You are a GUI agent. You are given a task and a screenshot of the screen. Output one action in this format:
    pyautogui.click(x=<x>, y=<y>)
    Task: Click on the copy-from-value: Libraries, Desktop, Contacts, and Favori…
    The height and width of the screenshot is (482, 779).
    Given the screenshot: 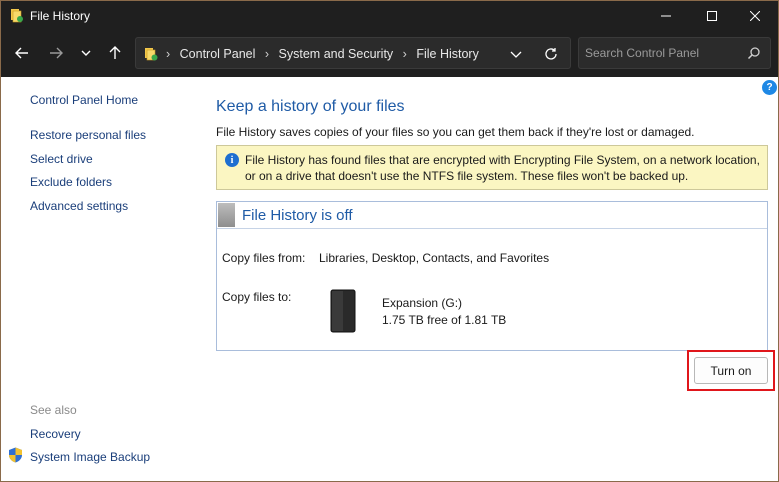 What is the action you would take?
    pyautogui.click(x=434, y=258)
    